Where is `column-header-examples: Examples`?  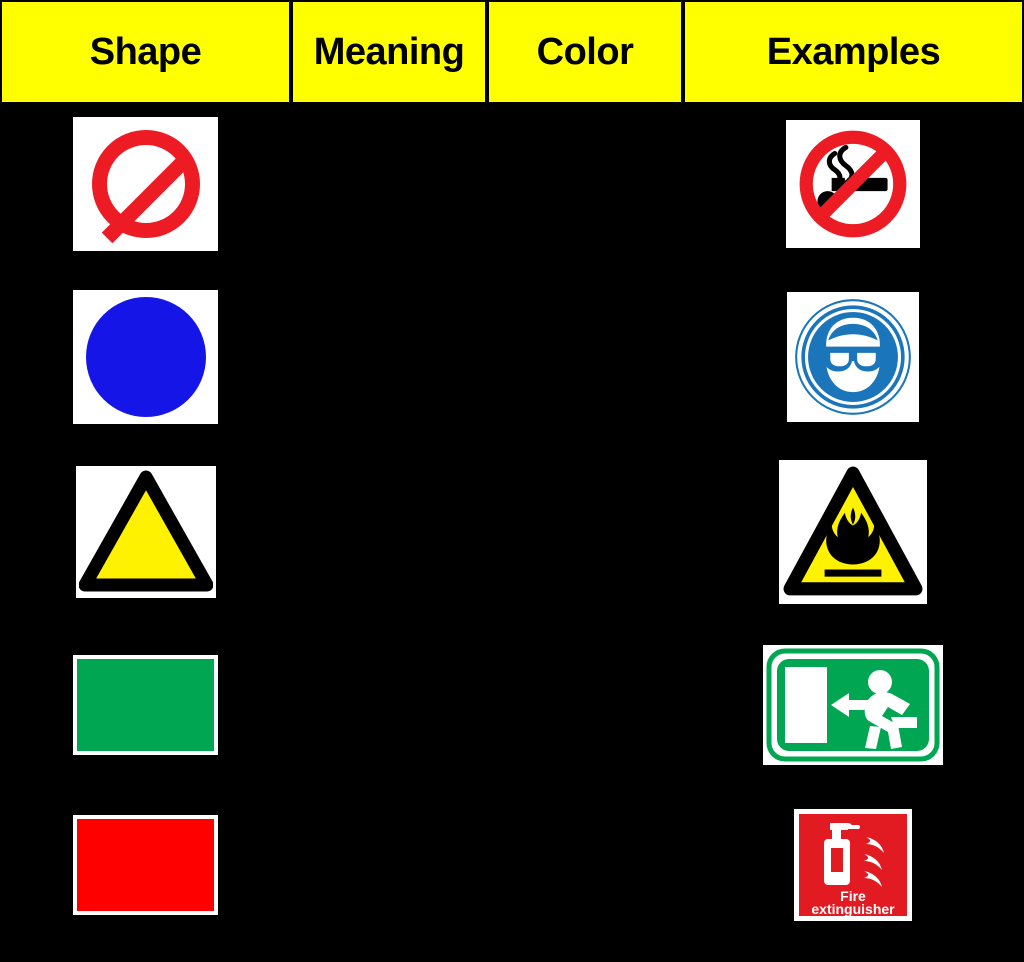 column-header-examples: Examples is located at coordinates (853, 52).